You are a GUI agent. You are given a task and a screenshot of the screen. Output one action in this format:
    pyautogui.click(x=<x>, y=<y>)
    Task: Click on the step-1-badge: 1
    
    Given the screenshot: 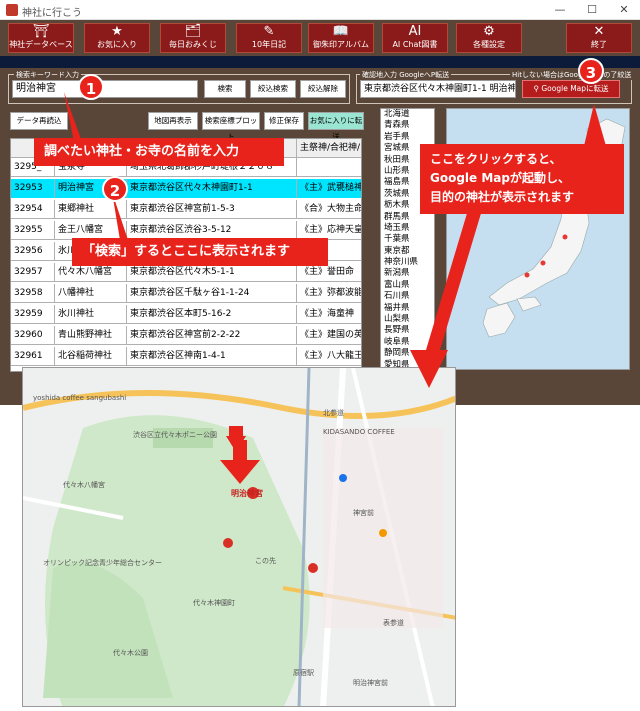 What is the action you would take?
    pyautogui.click(x=91, y=87)
    